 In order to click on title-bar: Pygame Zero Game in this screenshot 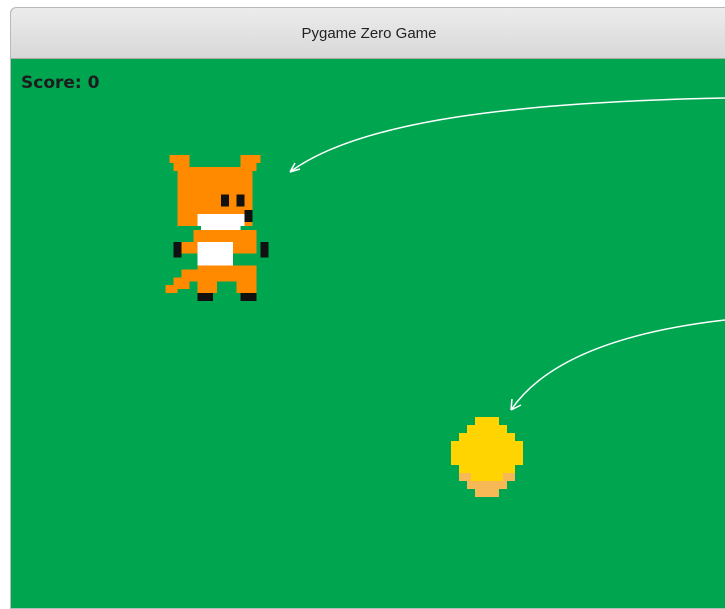, I will do `click(368, 33)`.